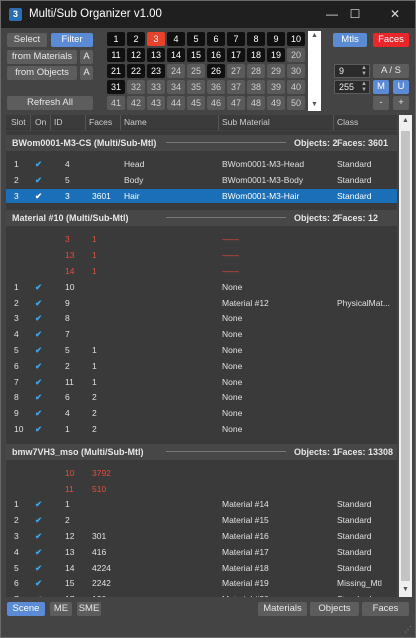  I want to click on id-cell: 41, so click(116, 103).